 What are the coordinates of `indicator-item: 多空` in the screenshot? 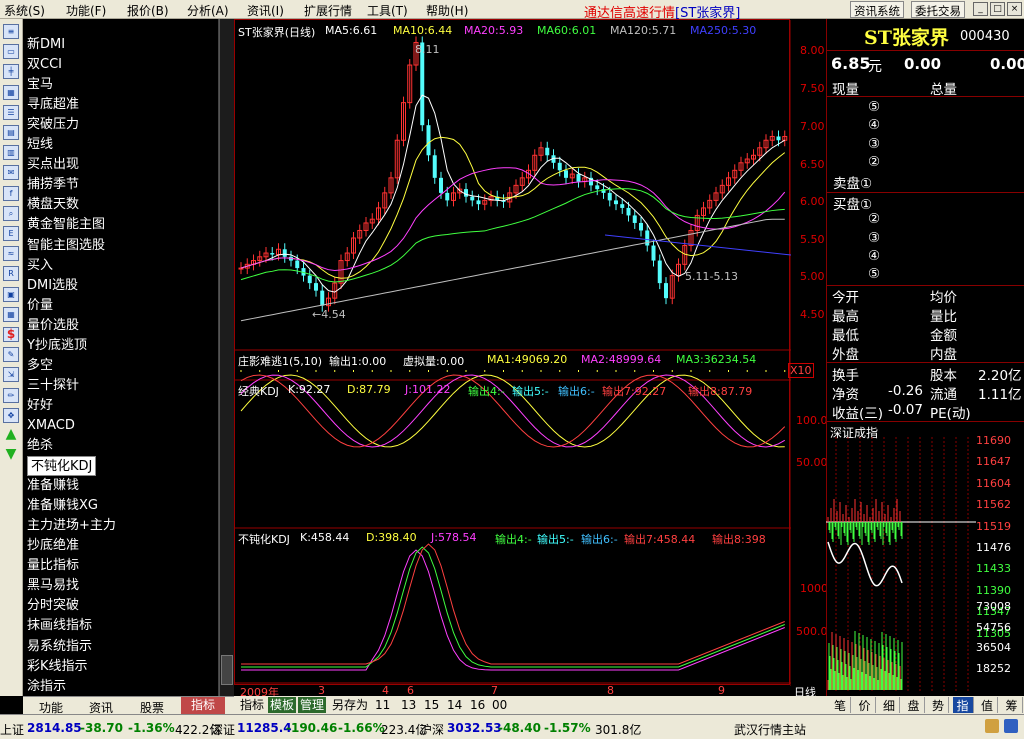 It's located at (40, 366).